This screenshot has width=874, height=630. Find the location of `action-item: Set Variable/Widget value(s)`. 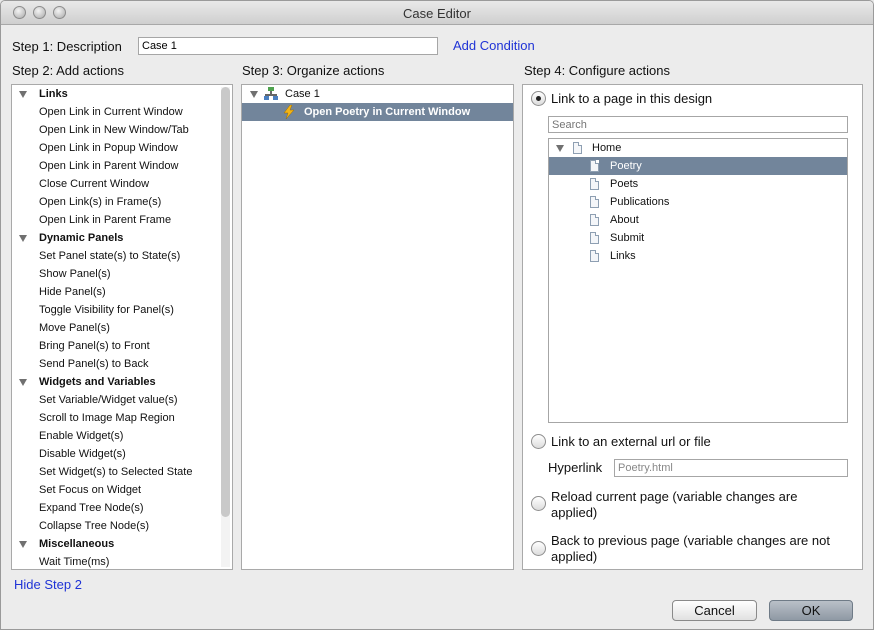

action-item: Set Variable/Widget value(s) is located at coordinates (122, 400).